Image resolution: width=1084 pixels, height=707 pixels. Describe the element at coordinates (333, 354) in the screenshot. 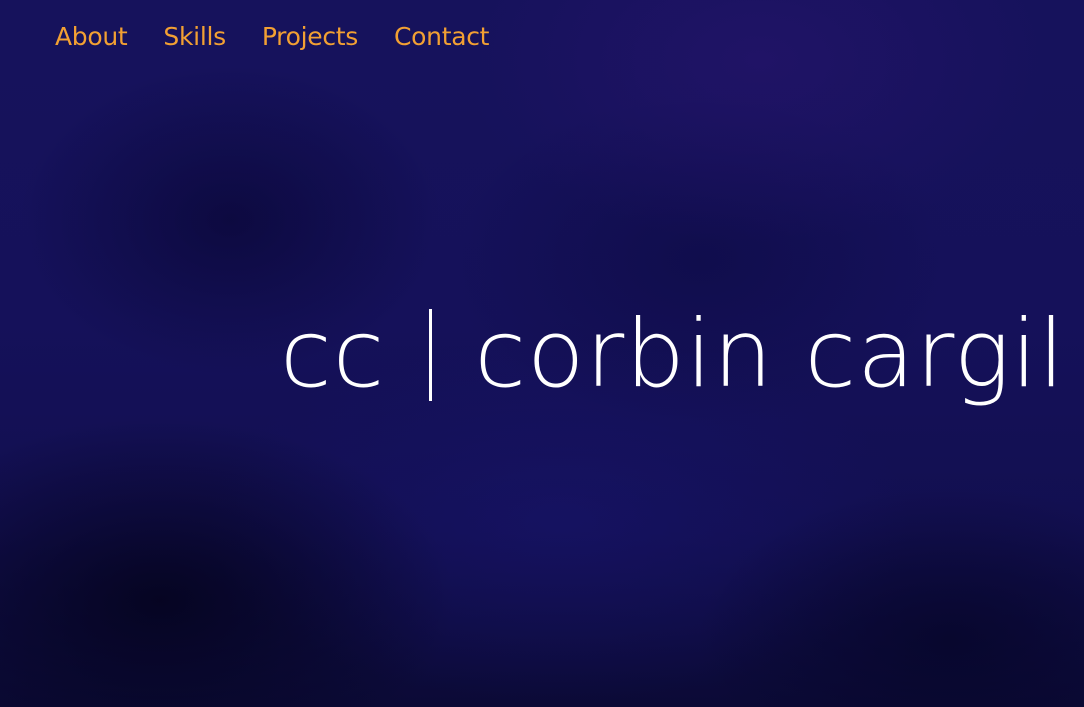

I see `logo-monogram: cc` at that location.